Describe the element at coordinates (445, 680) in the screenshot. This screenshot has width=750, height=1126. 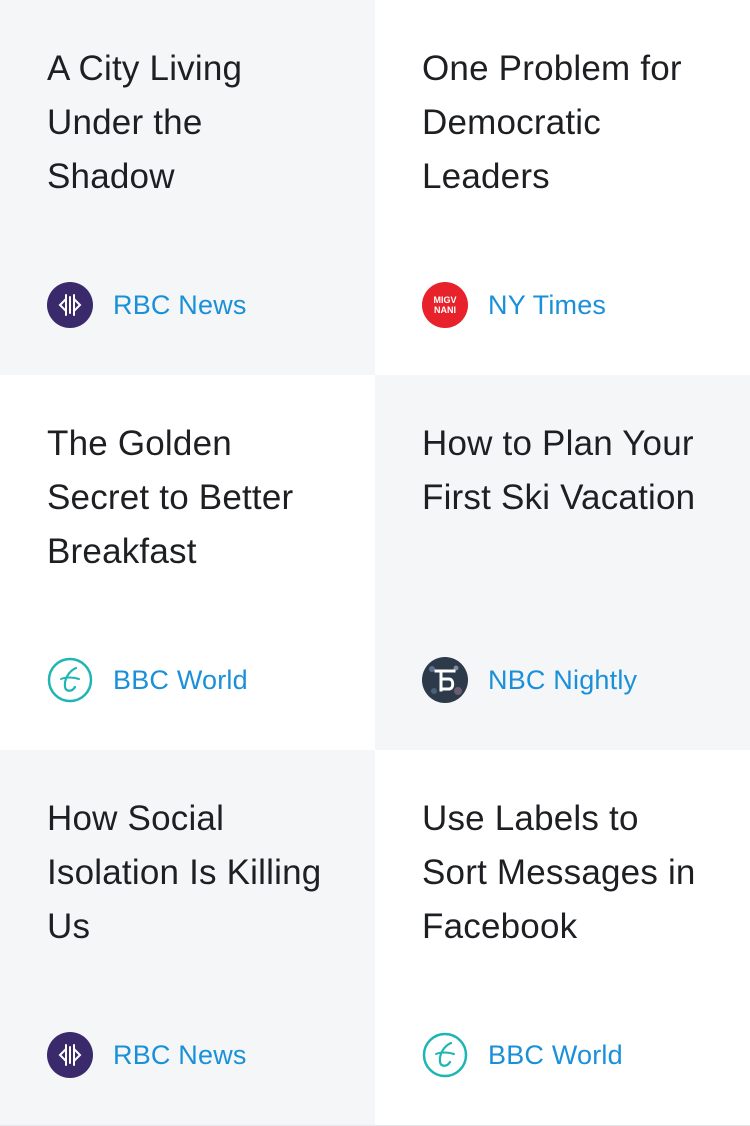
I see `nbc-nightly-logo-icon` at that location.